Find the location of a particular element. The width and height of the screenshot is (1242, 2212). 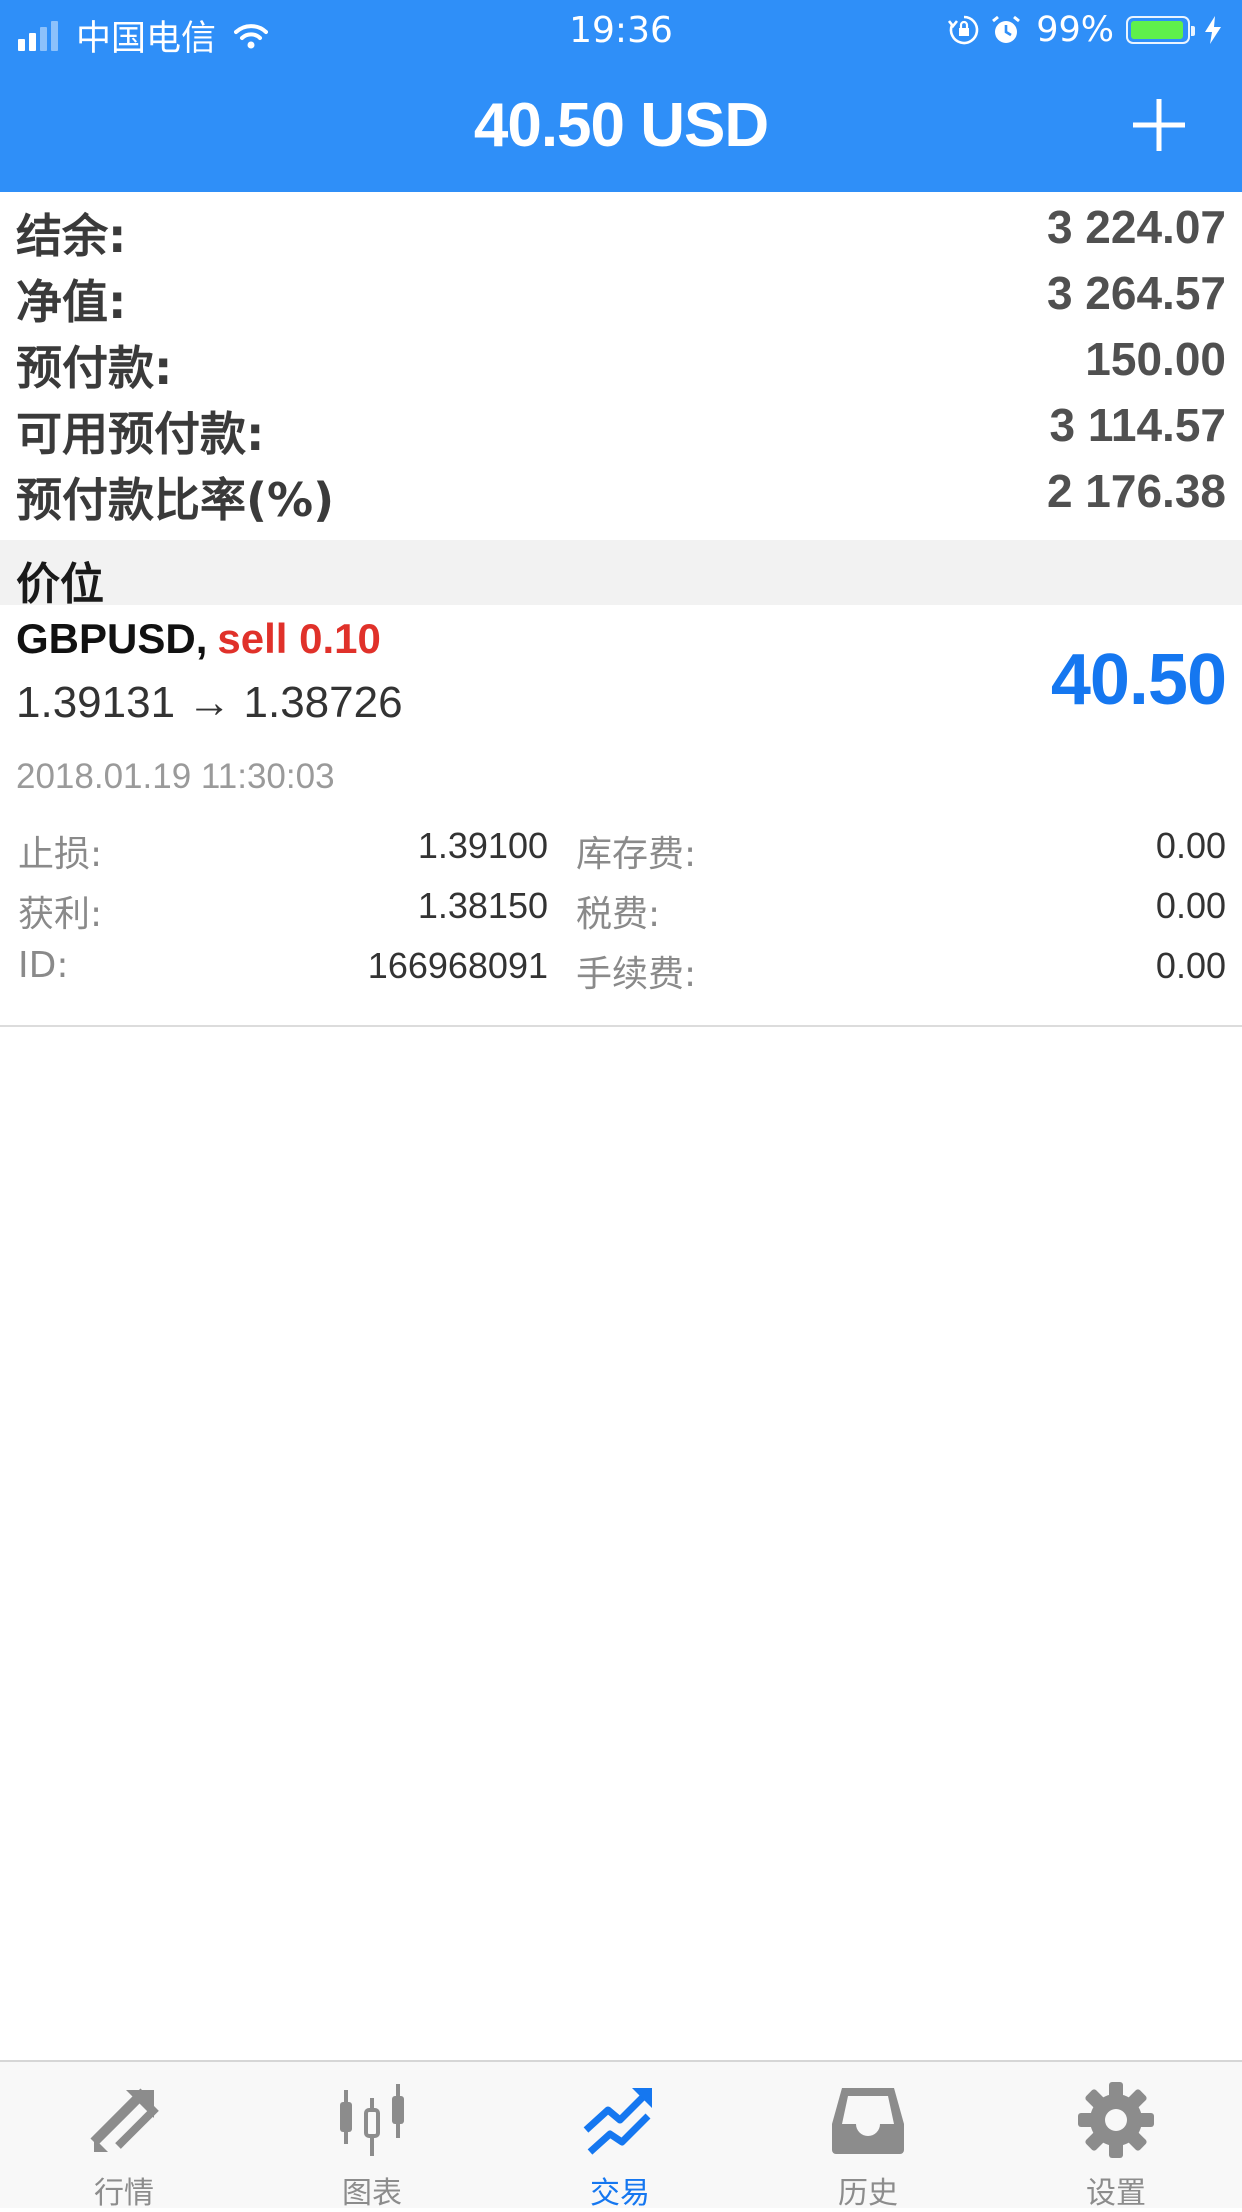

quotes-arrows-icon is located at coordinates (124, 2120).